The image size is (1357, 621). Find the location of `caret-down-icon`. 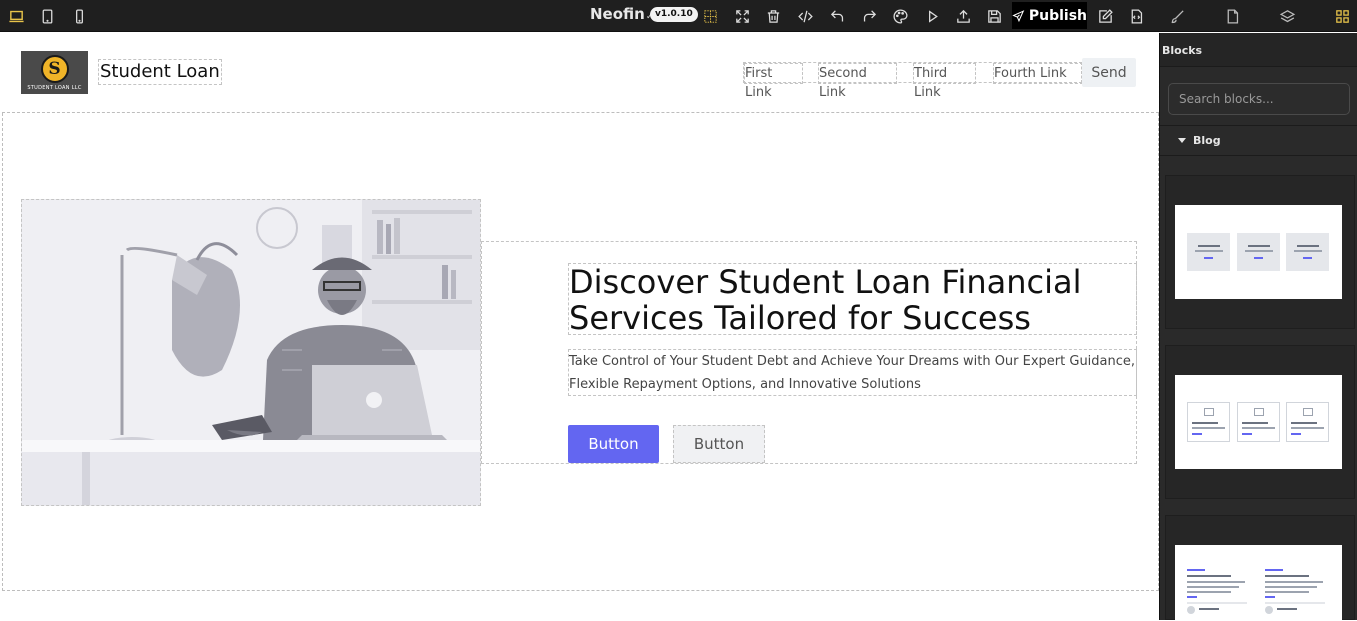

caret-down-icon is located at coordinates (1182, 140).